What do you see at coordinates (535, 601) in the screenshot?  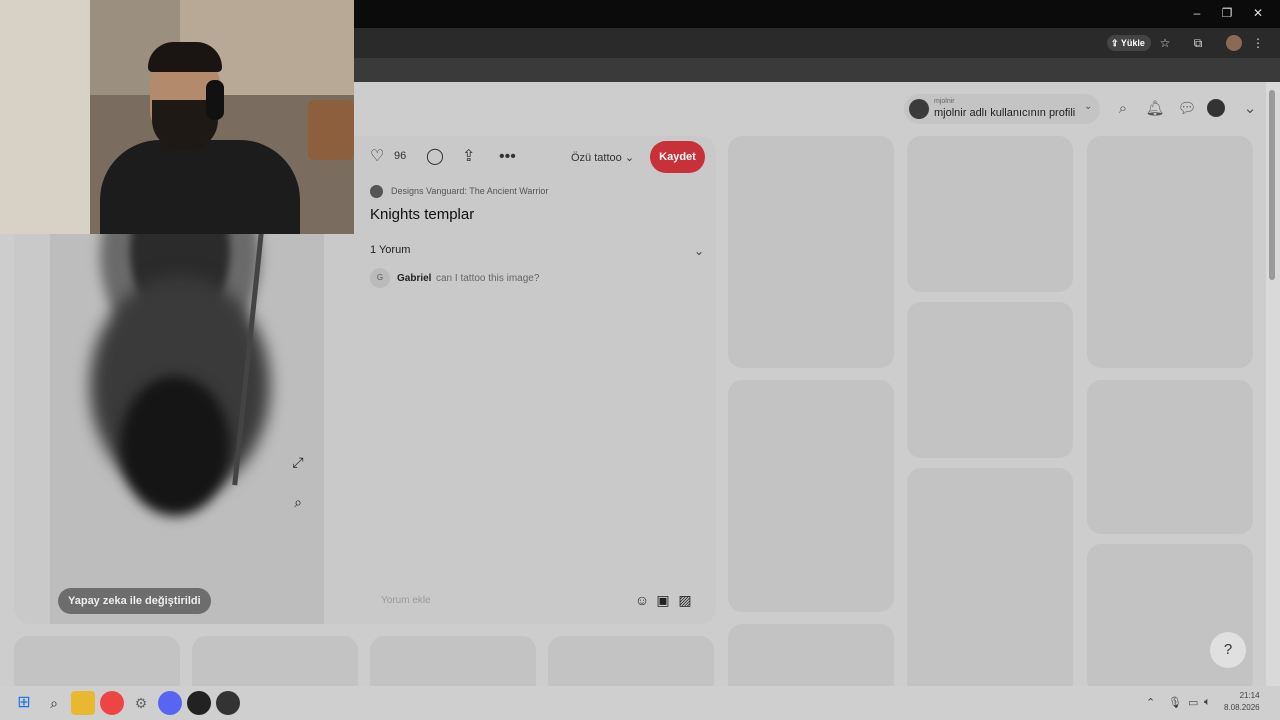 I see `comment-input: Yorum ekle` at bounding box center [535, 601].